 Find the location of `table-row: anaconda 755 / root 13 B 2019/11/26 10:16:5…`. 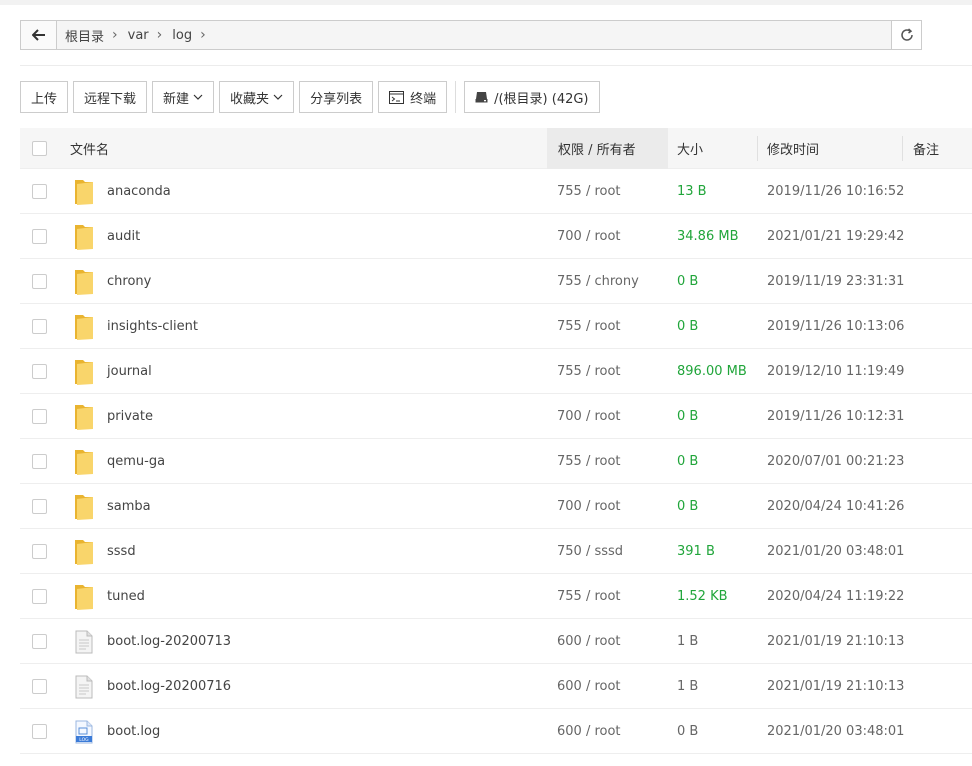

table-row: anaconda 755 / root 13 B 2019/11/26 10:16:5… is located at coordinates (496, 191).